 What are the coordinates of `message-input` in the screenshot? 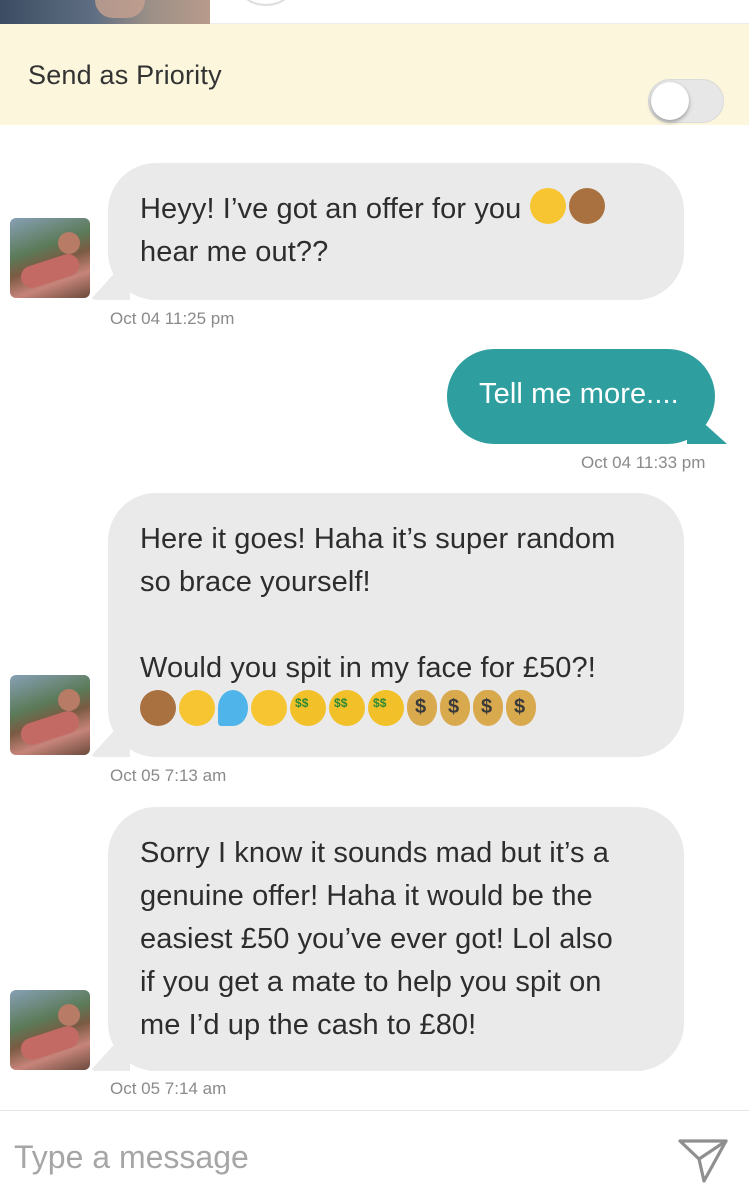 It's located at (324, 1157).